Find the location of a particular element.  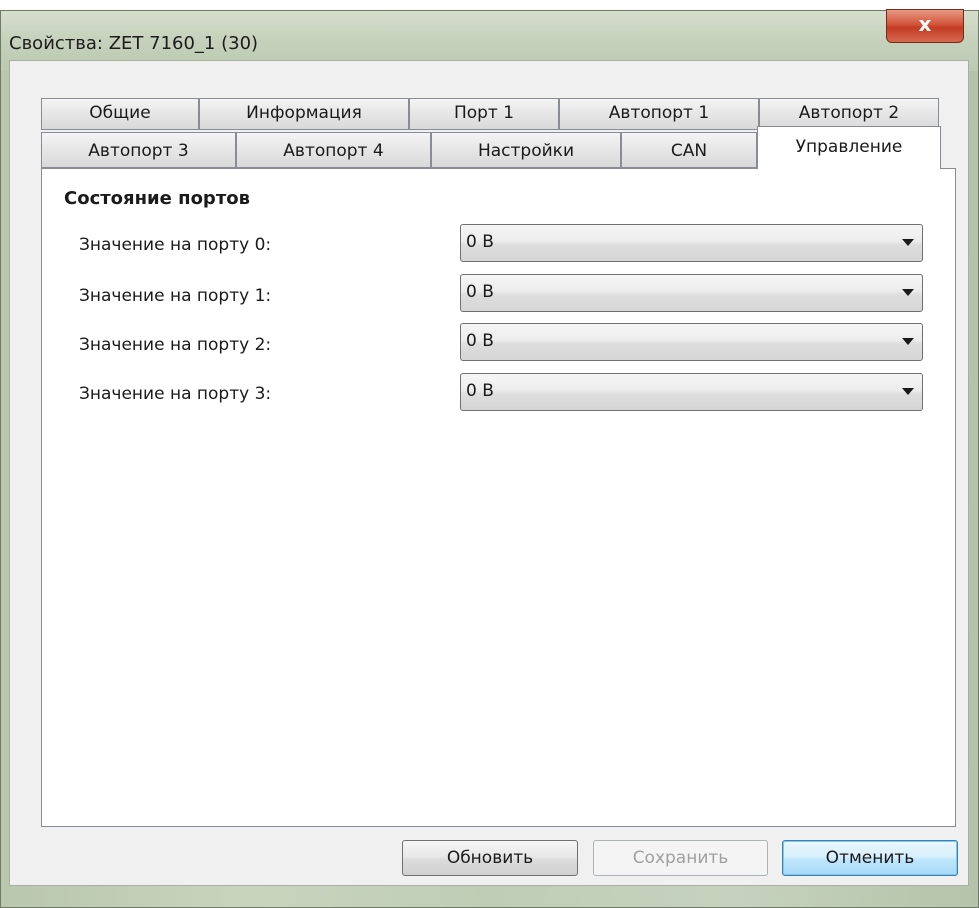

tab-general: Общие is located at coordinates (120, 114).